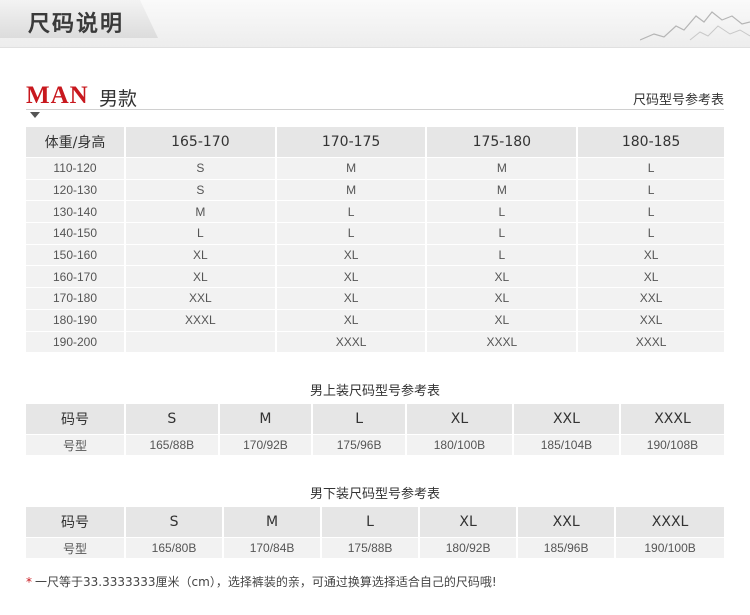 The height and width of the screenshot is (615, 750). I want to click on table-cell: 180/92B, so click(469, 547).